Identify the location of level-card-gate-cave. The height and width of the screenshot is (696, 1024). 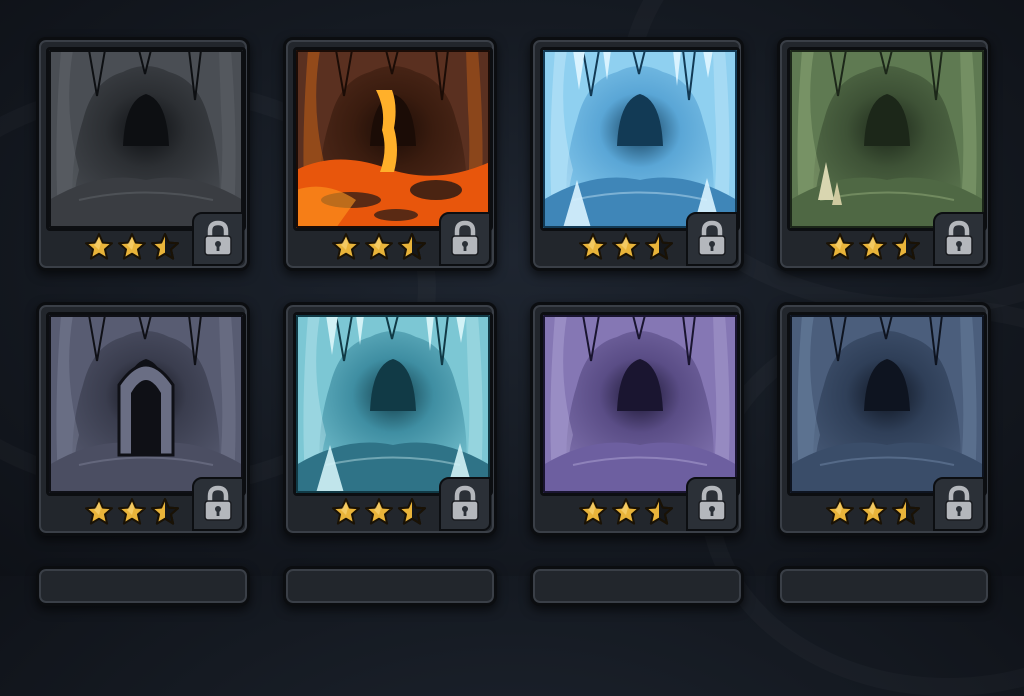
(143, 419).